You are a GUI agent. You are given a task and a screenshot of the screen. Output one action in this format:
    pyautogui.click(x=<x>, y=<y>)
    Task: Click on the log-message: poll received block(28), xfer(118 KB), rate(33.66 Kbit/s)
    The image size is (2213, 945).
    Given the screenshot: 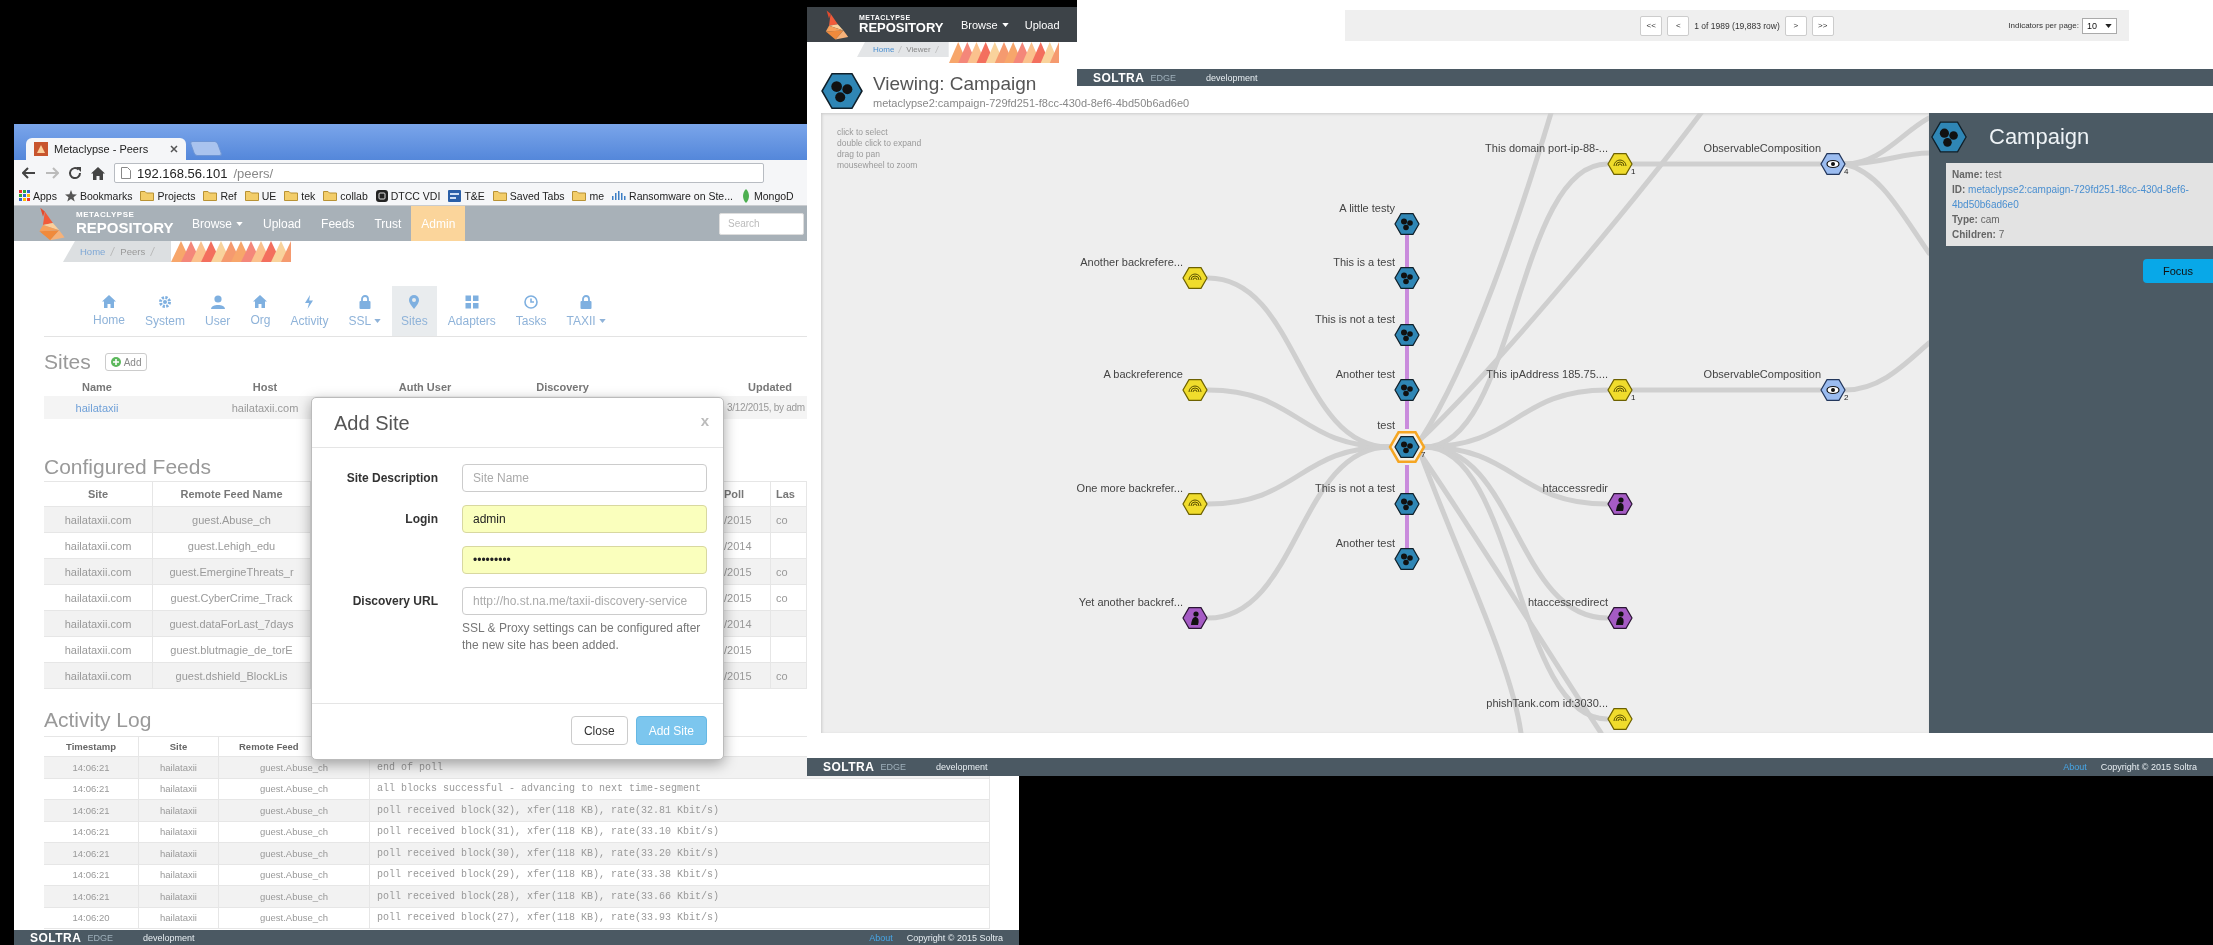 What is the action you would take?
    pyautogui.click(x=680, y=897)
    